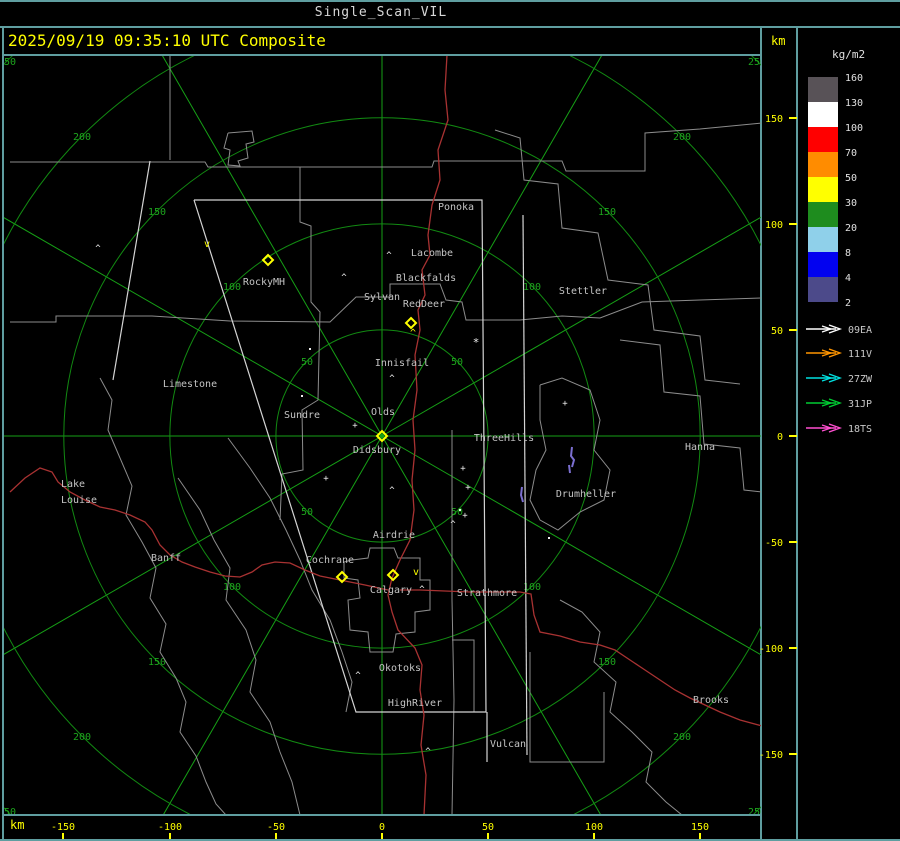 Image resolution: width=900 pixels, height=841 pixels. What do you see at coordinates (851, 178) in the screenshot?
I see `legend-value-label: 50` at bounding box center [851, 178].